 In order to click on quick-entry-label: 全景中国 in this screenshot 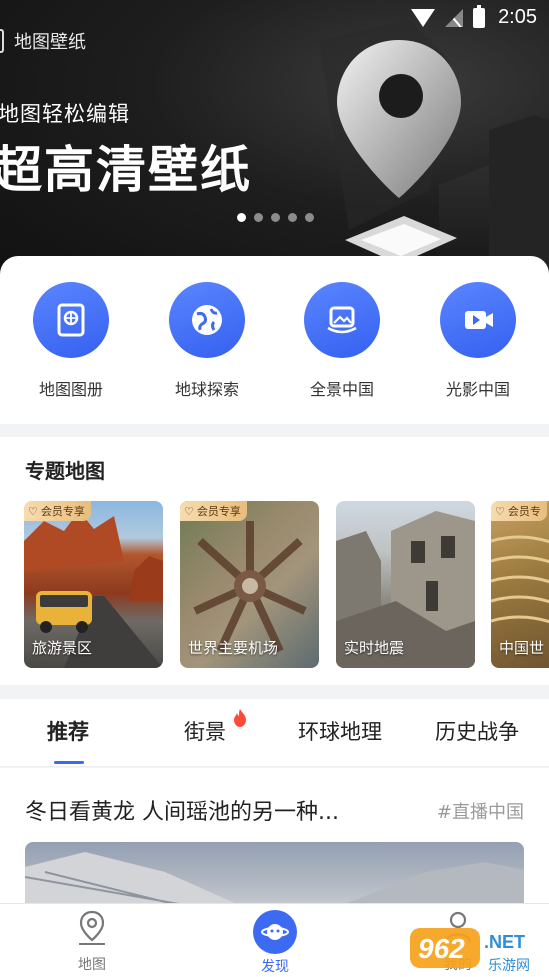, I will do `click(341, 389)`.